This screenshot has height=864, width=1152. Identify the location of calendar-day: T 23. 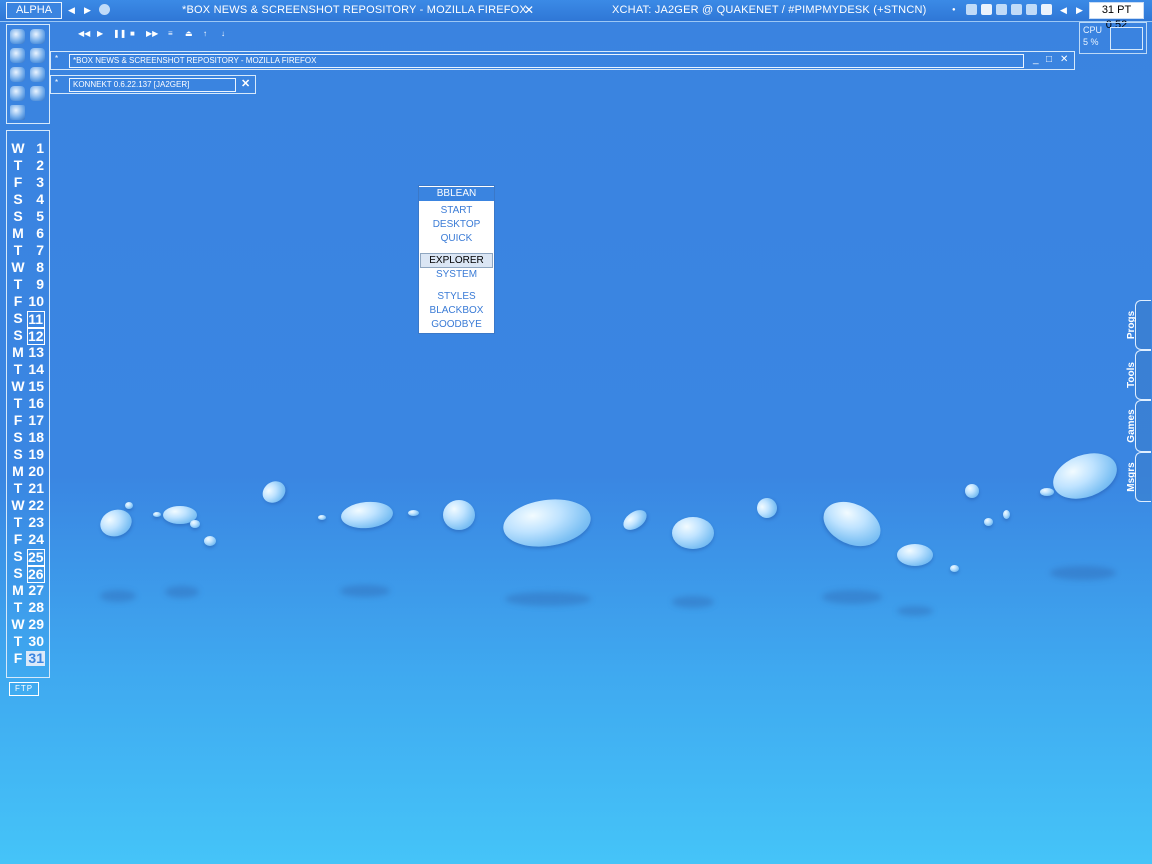
(28, 522).